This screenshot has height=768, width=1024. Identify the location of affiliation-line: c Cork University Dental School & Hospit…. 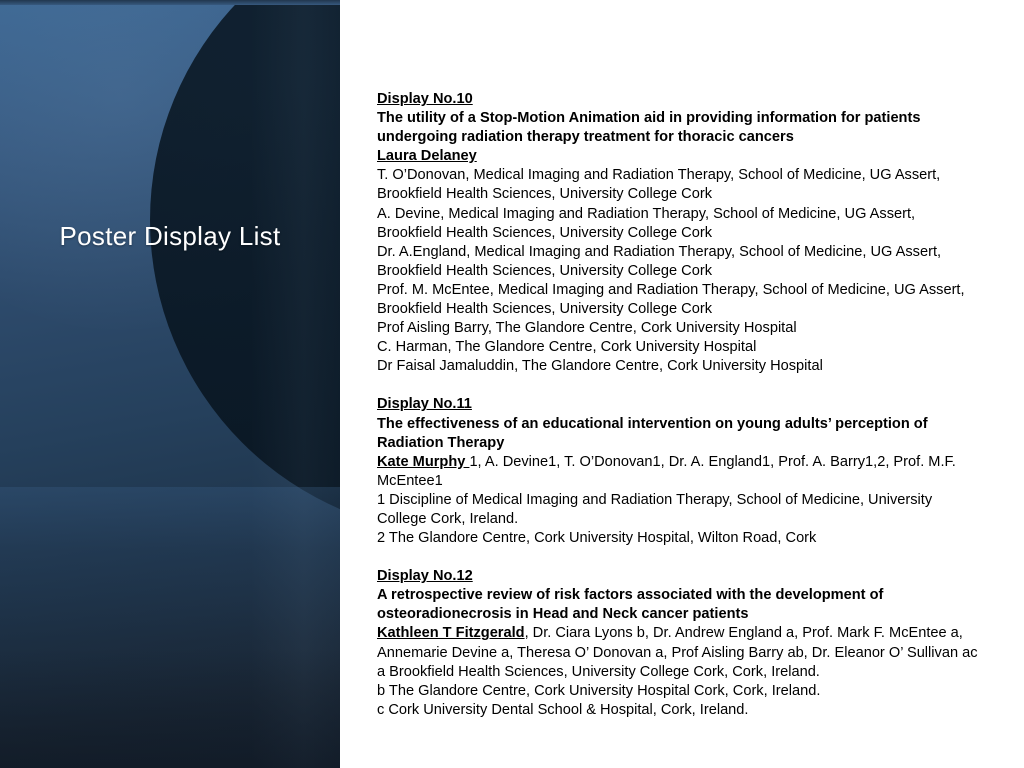
(563, 709).